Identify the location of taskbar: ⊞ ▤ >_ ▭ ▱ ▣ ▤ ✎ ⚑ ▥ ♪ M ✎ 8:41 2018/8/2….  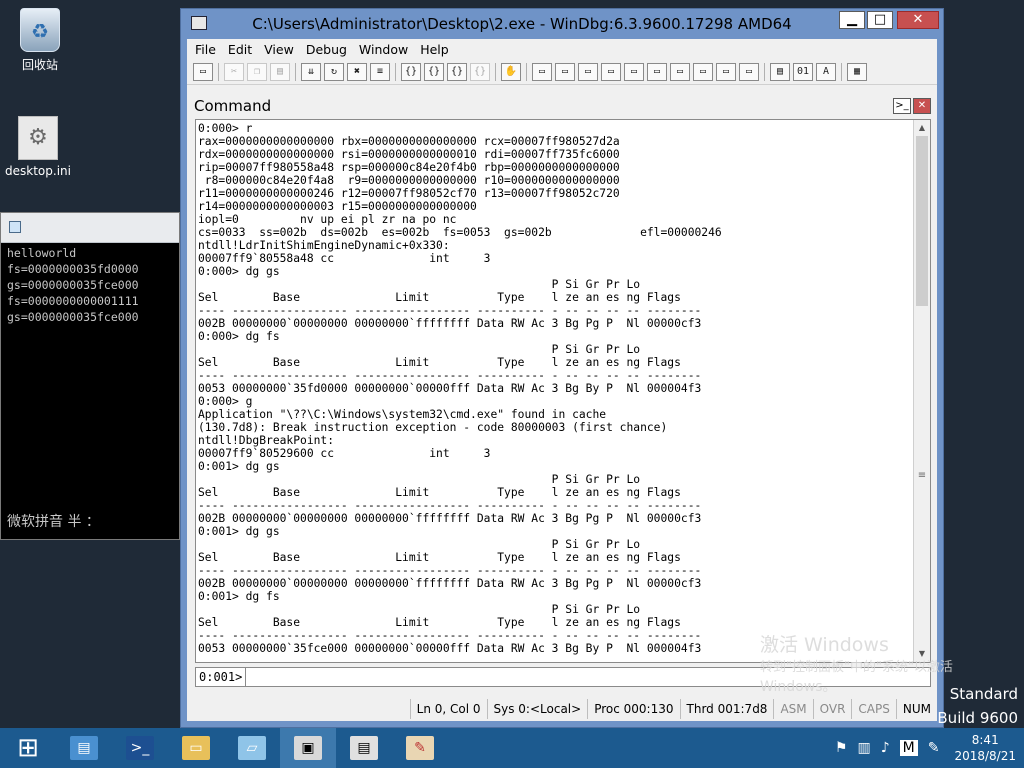
(512, 748).